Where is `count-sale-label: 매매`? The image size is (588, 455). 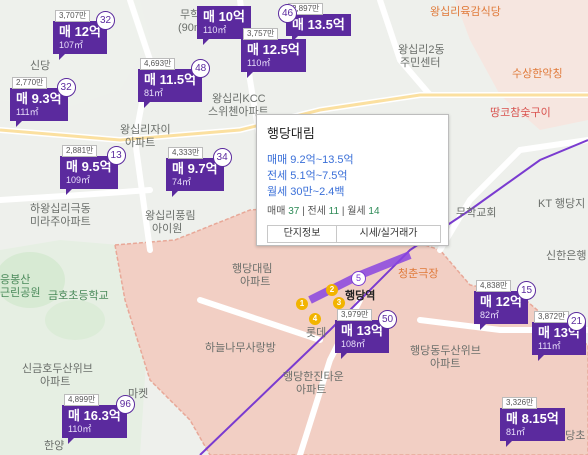
count-sale-label: 매매 is located at coordinates (276, 211).